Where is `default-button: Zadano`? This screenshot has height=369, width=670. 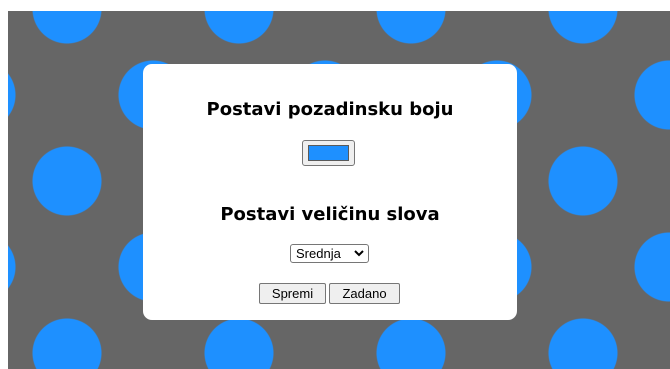
default-button: Zadano is located at coordinates (364, 293).